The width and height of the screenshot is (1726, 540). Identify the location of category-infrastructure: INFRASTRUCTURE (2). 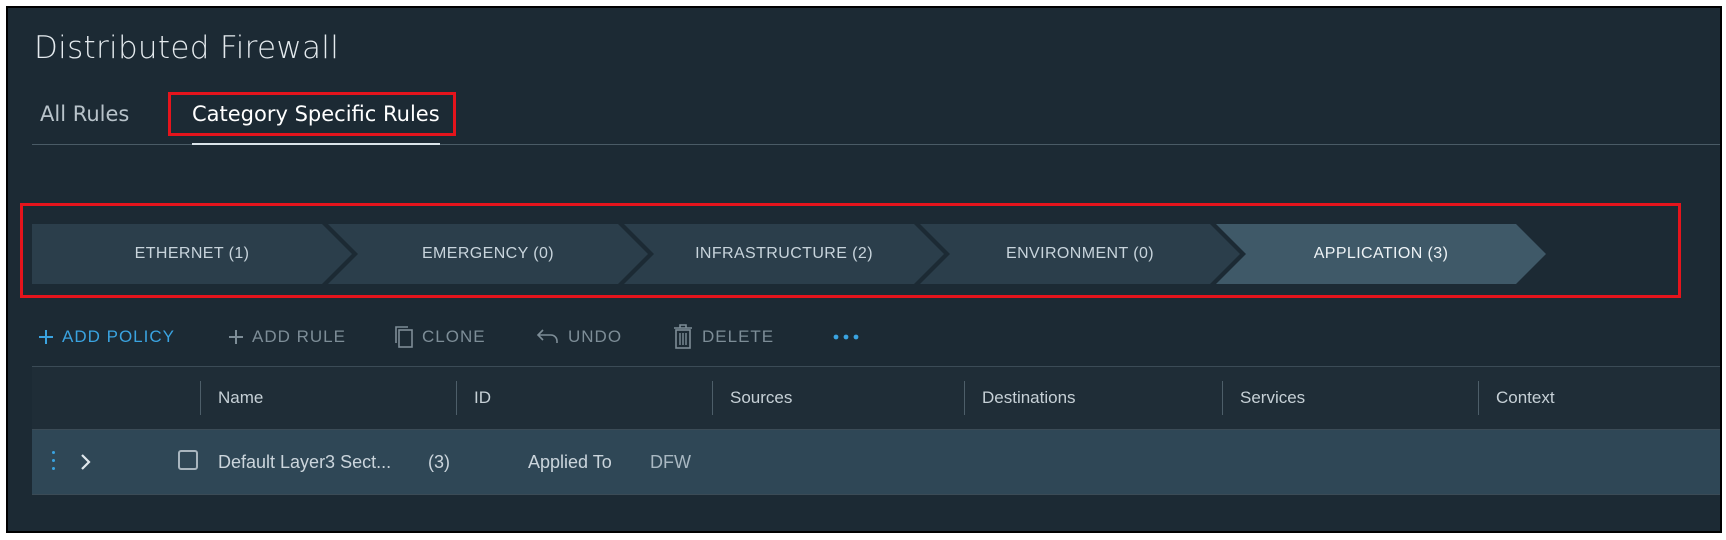
(784, 254).